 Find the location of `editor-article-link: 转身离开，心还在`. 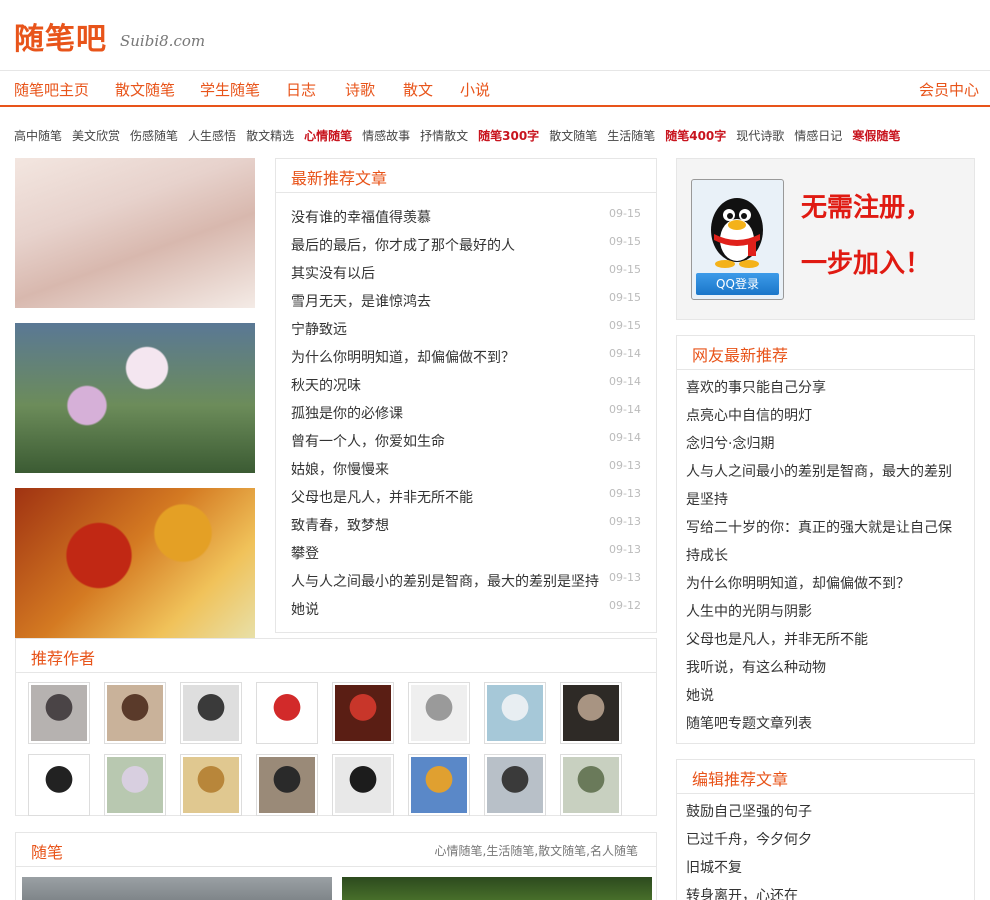

editor-article-link: 转身离开，心还在 is located at coordinates (826, 891).